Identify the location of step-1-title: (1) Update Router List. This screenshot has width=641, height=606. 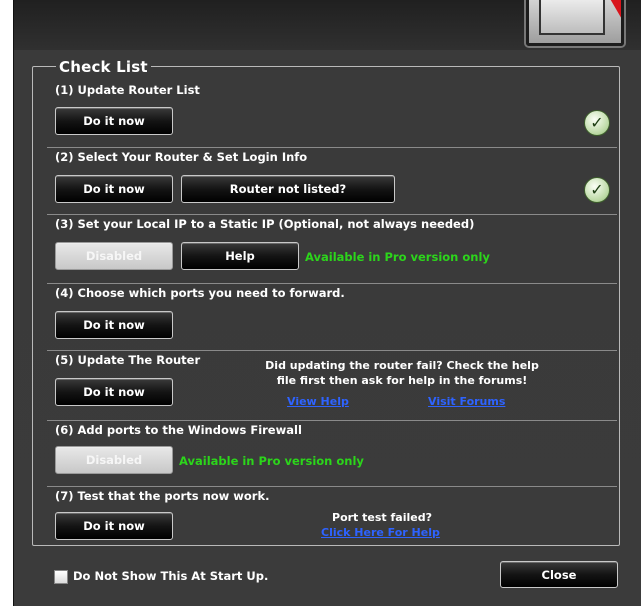
(127, 90).